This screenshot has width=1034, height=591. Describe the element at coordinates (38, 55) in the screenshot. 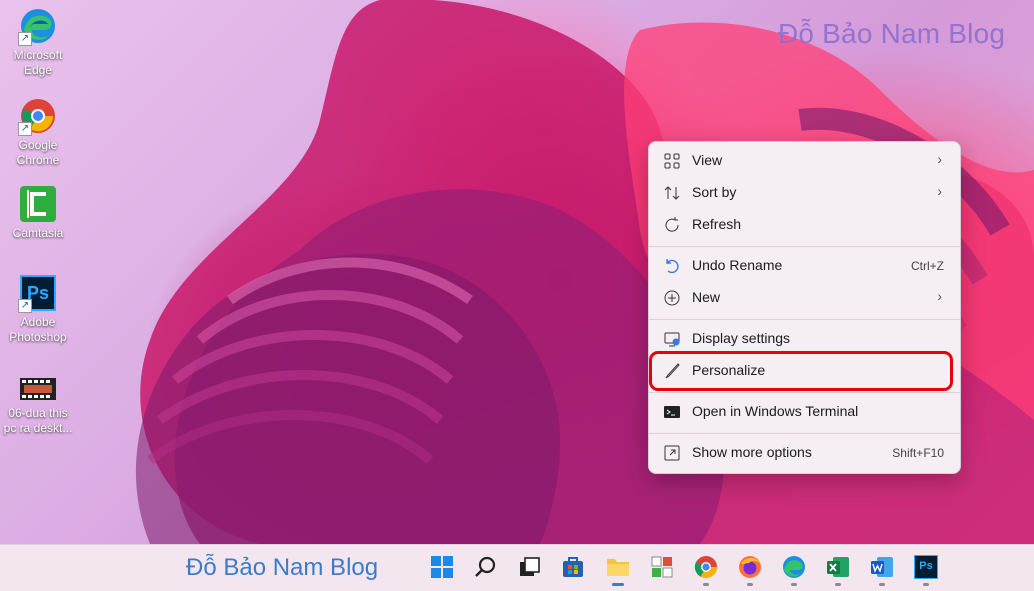

I see `icon-label-line1: Microsoft` at that location.